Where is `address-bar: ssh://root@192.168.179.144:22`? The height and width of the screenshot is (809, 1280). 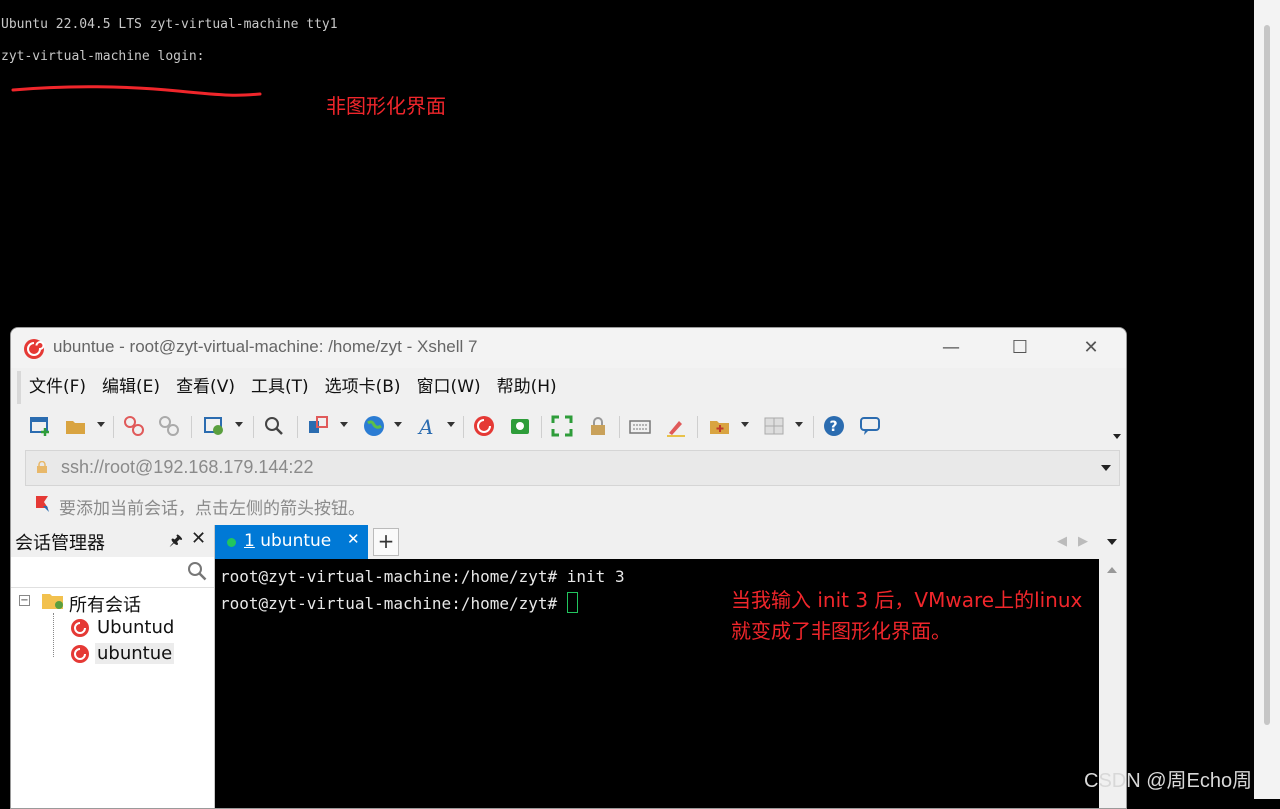
address-bar: ssh://root@192.168.179.144:22 is located at coordinates (572, 468).